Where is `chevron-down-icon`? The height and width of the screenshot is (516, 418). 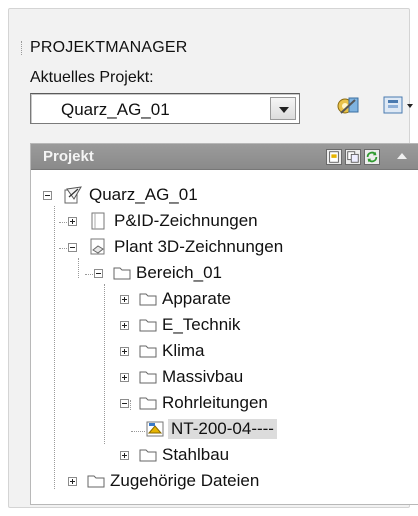 chevron-down-icon is located at coordinates (284, 110).